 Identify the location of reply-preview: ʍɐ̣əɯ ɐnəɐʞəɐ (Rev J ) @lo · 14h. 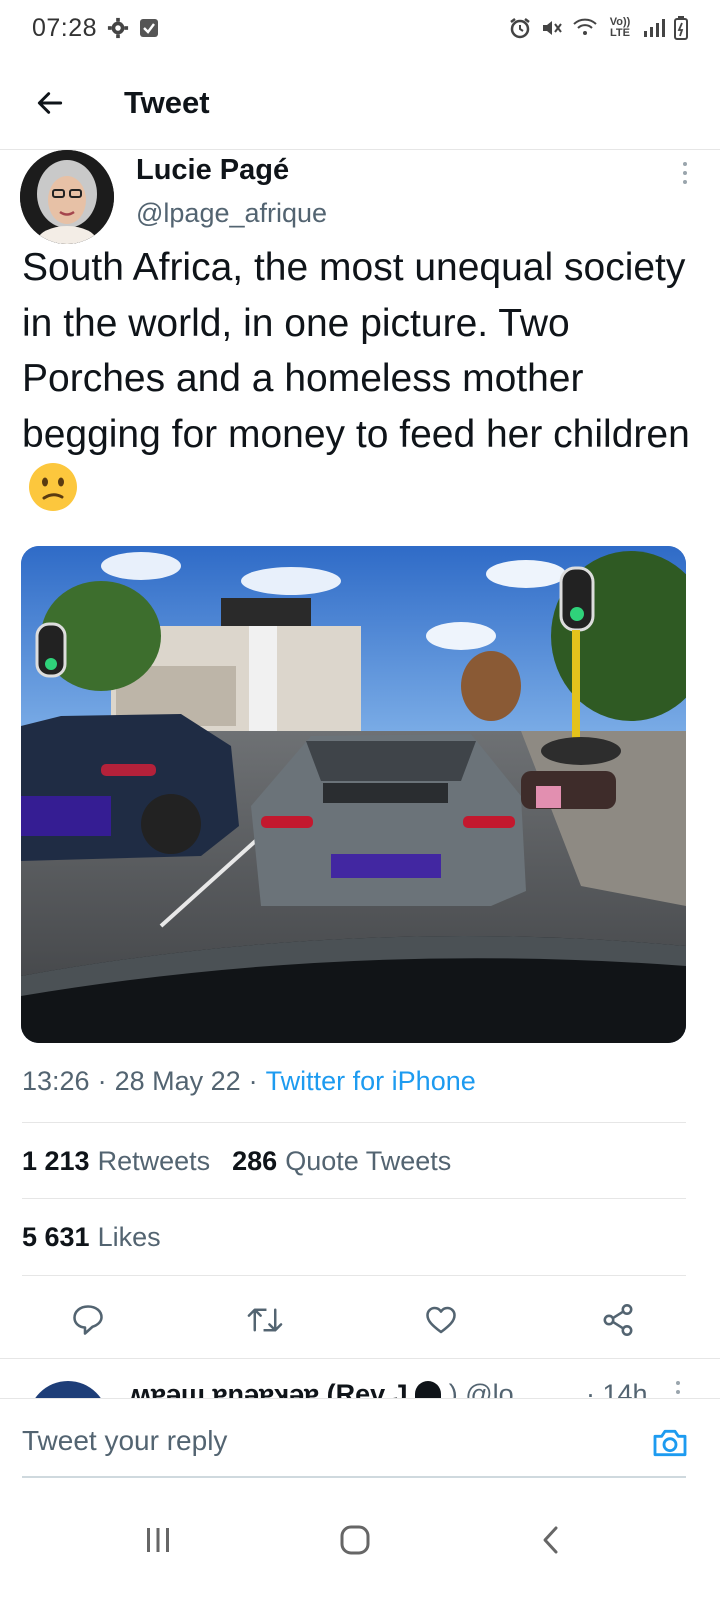
(360, 1378).